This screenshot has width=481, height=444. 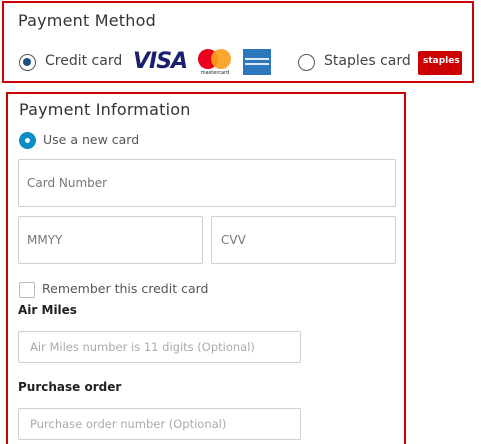 I want to click on air-miles-label: Air Miles, so click(x=47, y=310).